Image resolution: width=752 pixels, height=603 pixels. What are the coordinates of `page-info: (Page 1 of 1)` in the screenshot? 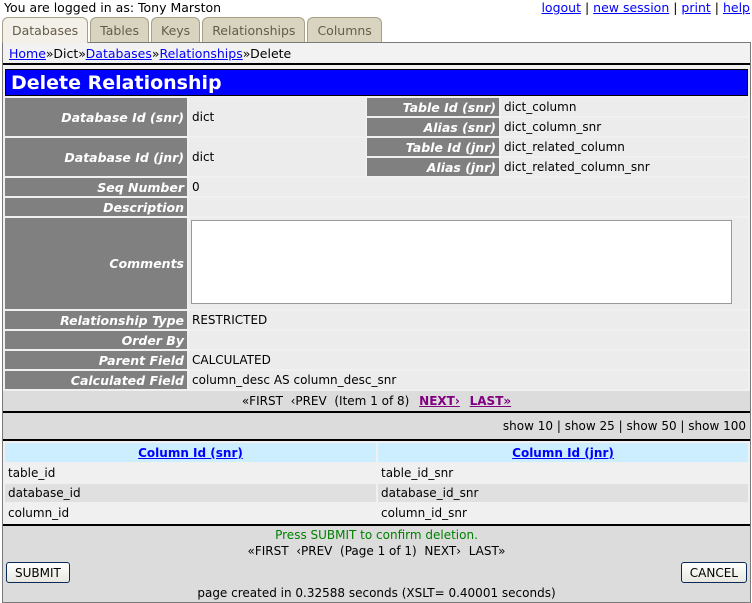 It's located at (378, 551).